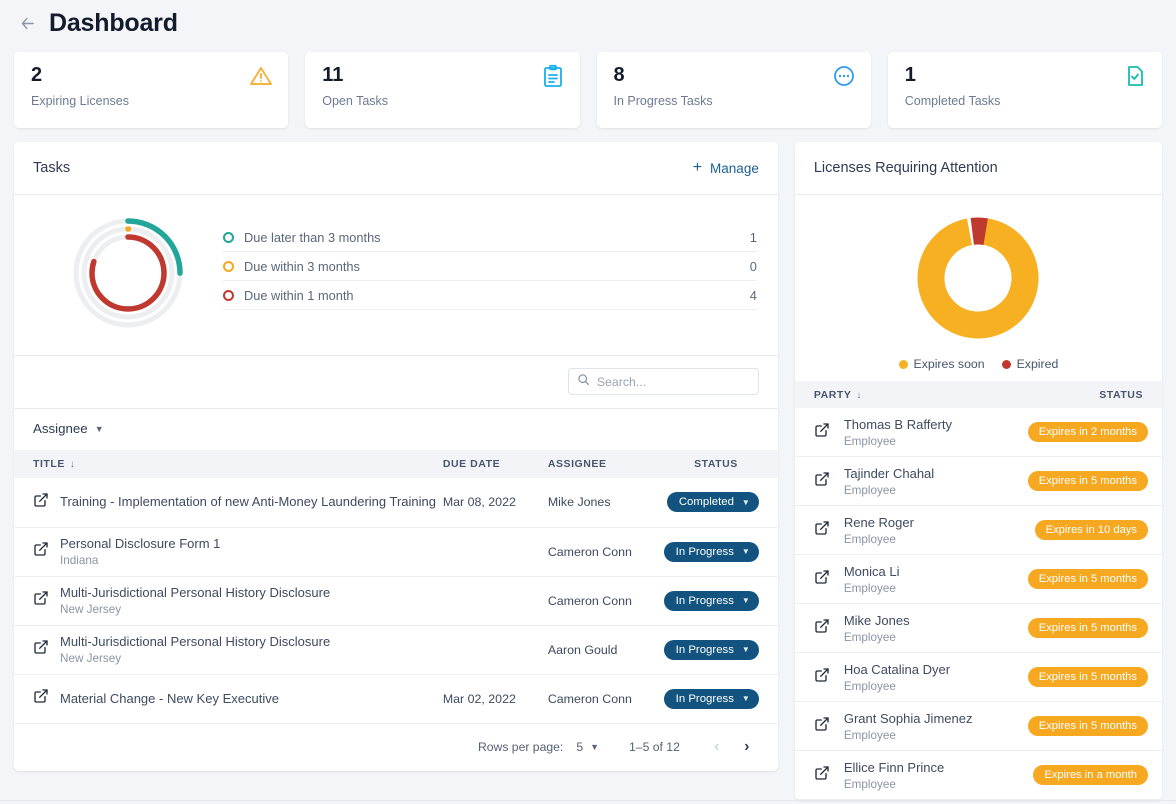  I want to click on task-due-date, so click(495, 551).